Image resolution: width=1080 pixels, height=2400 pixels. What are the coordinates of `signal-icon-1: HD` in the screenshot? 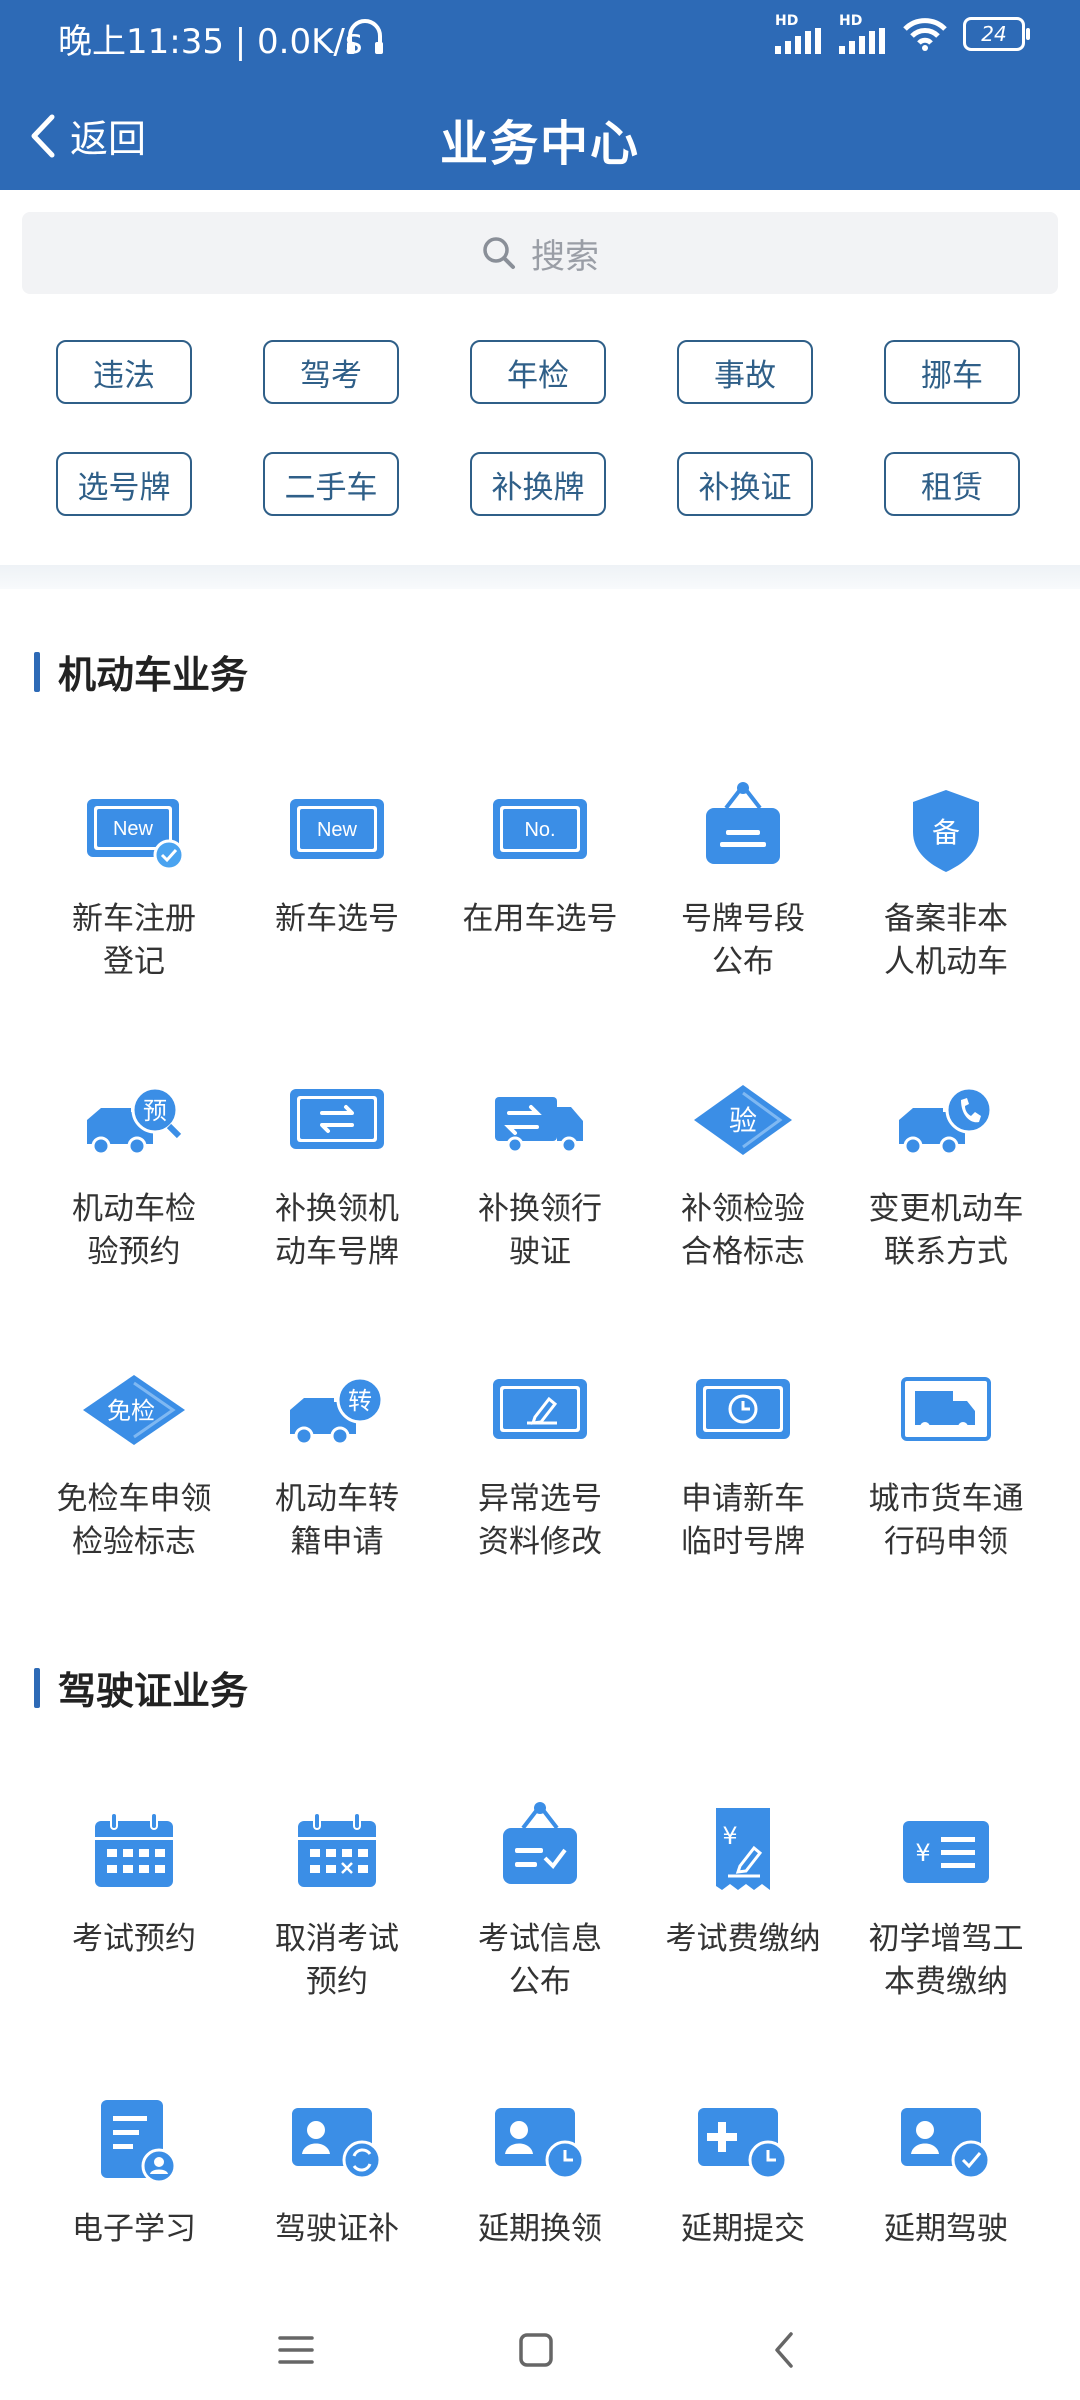 It's located at (799, 34).